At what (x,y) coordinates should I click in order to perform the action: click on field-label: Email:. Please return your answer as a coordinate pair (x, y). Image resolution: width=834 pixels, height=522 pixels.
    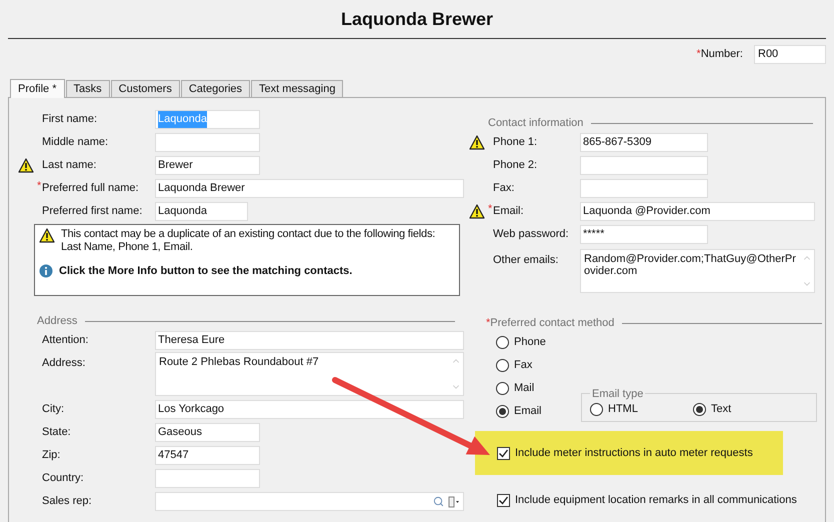
    Looking at the image, I should click on (508, 211).